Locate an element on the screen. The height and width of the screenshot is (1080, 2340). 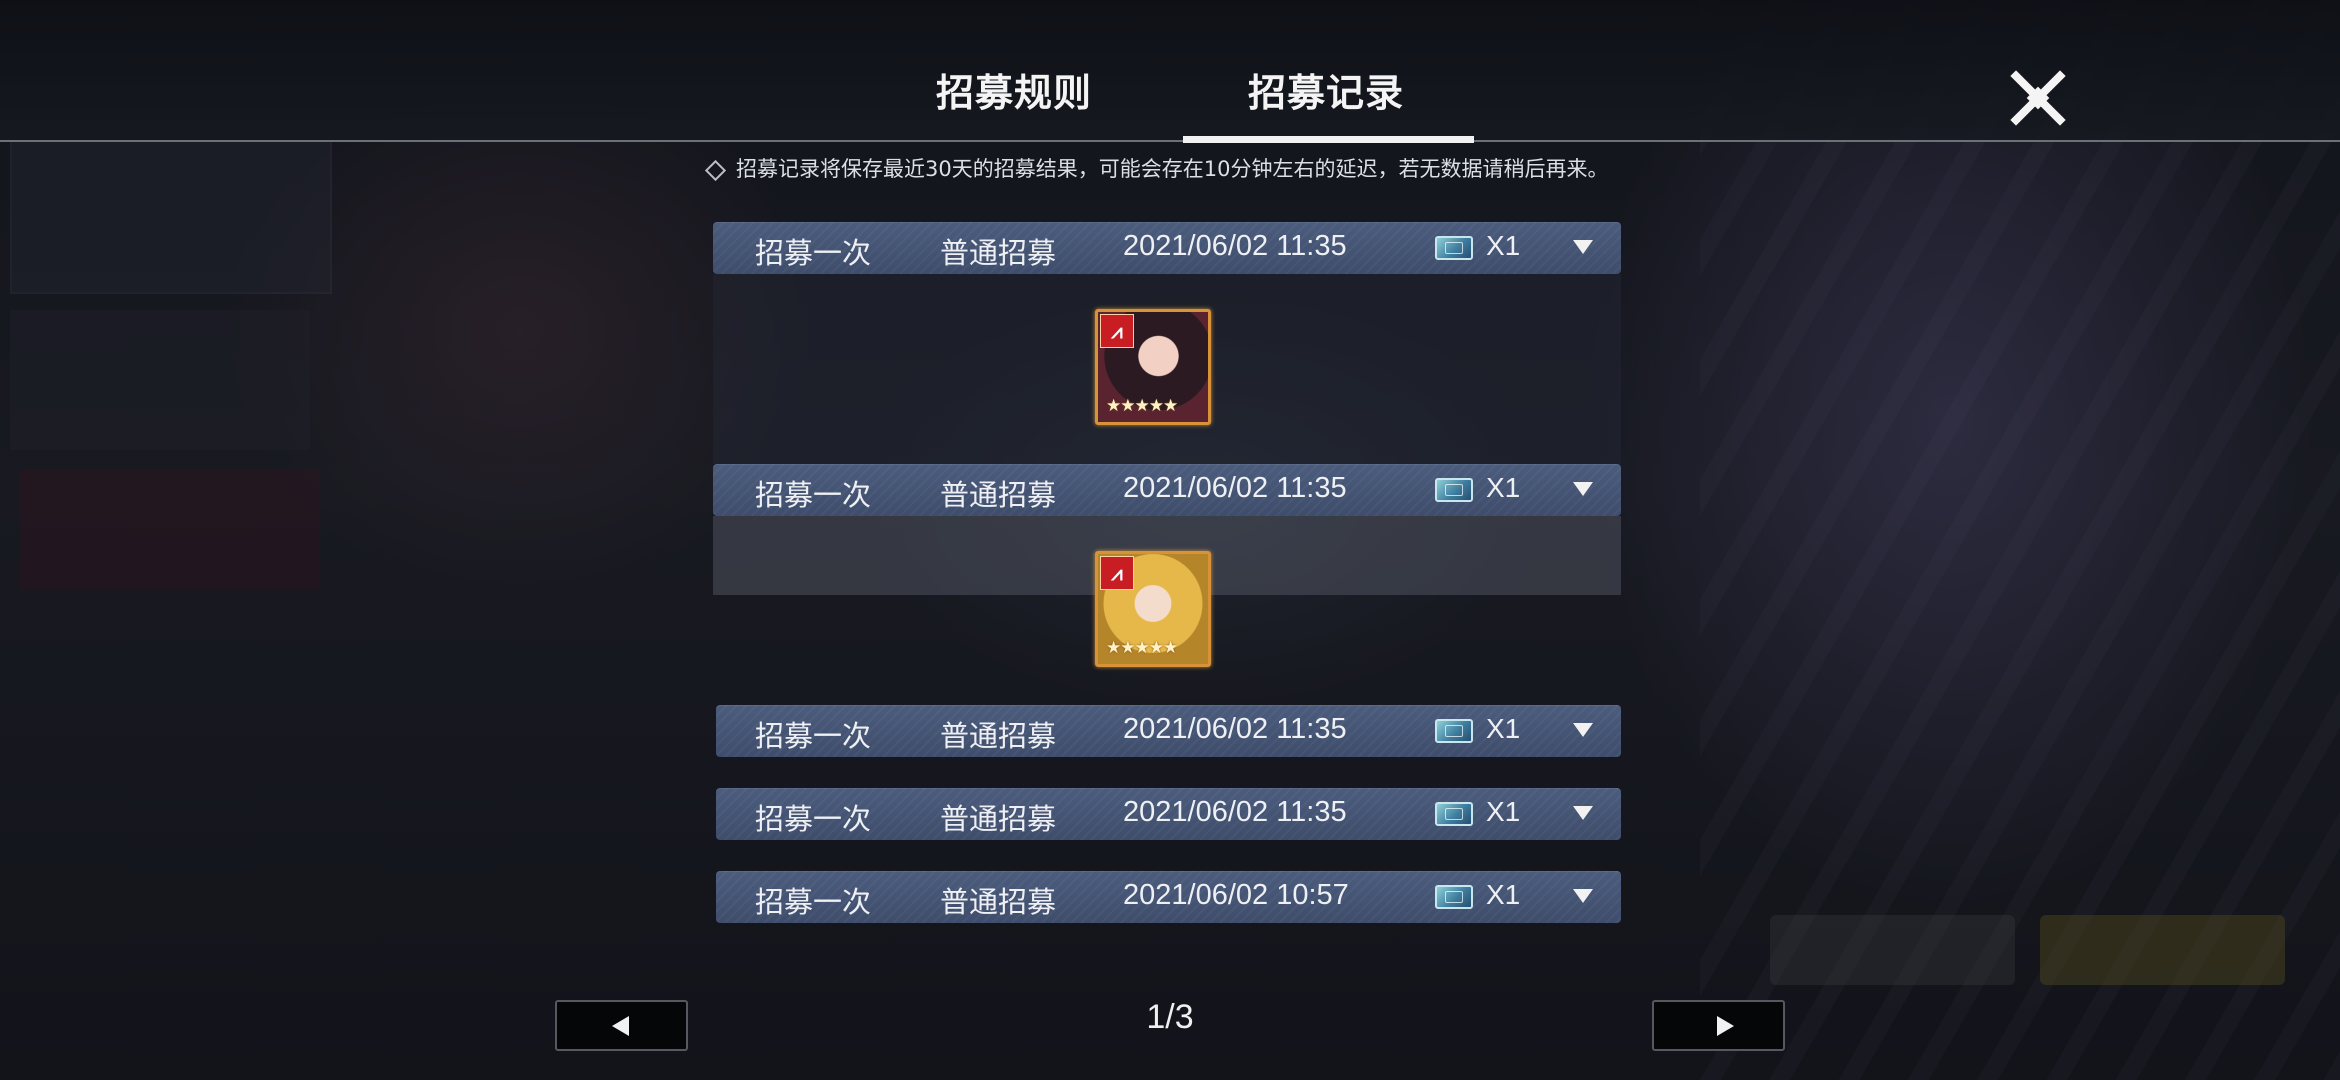
tab-recruit-rules: 招募规则 is located at coordinates (1014, 89).